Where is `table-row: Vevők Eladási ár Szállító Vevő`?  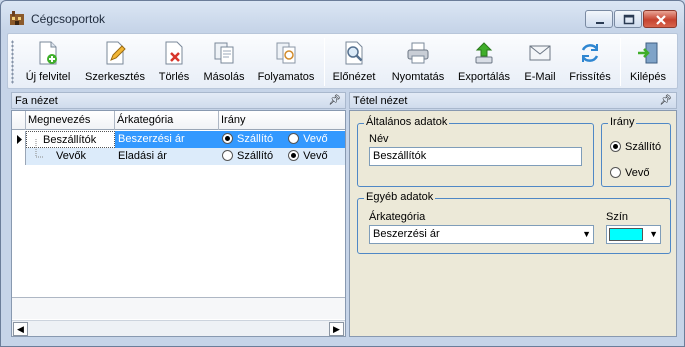 table-row: Vevők Eladási ár Szállító Vevő is located at coordinates (178, 156).